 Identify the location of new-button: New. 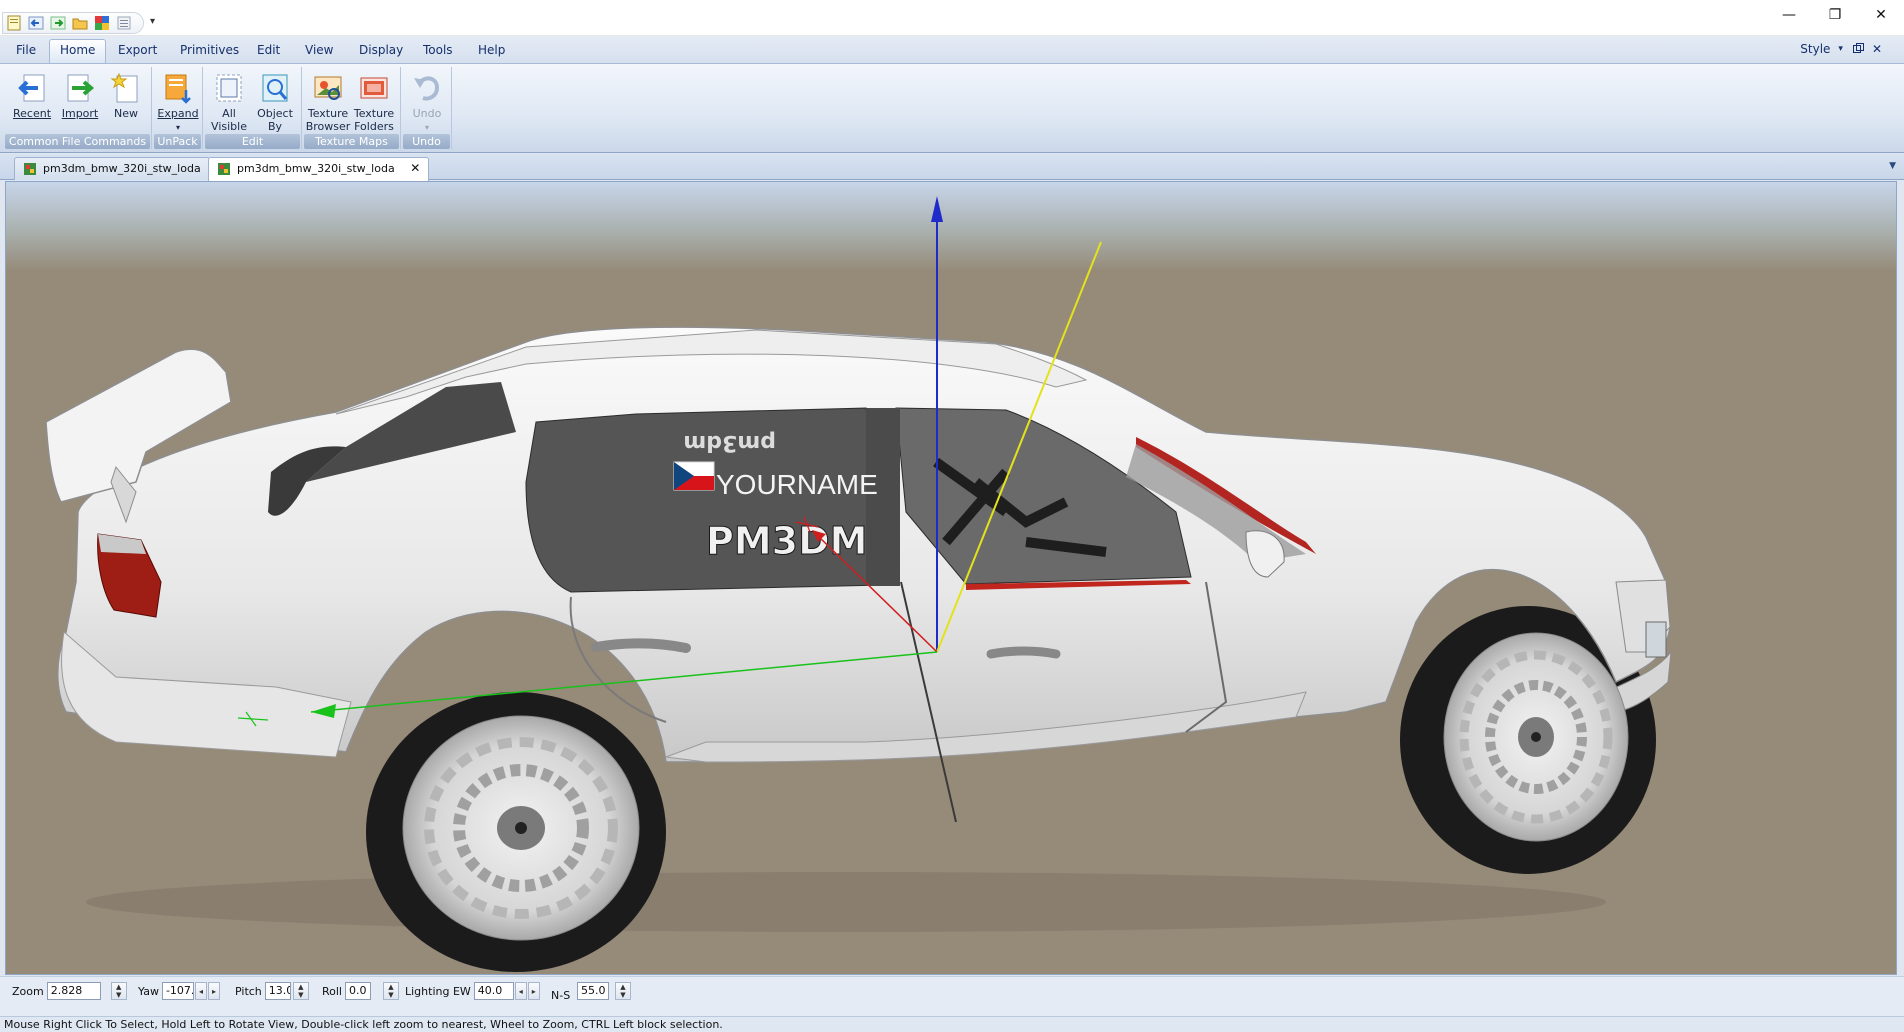
(126, 101).